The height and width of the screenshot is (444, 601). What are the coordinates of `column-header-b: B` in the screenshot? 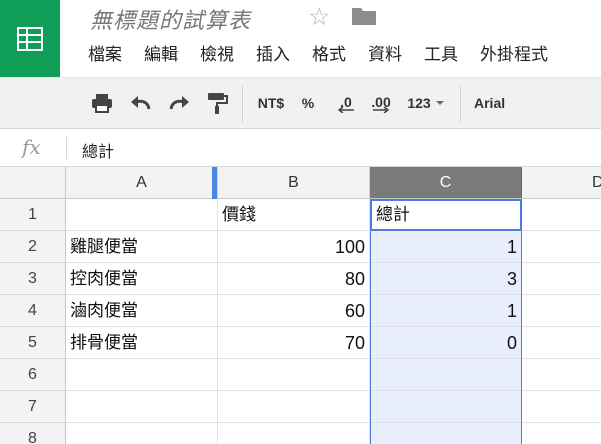 It's located at (294, 183).